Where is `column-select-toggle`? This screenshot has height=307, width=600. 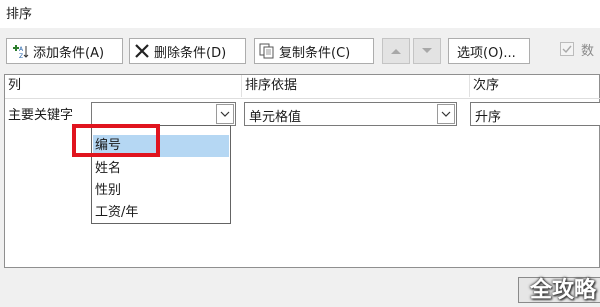
column-select-toggle is located at coordinates (225, 114).